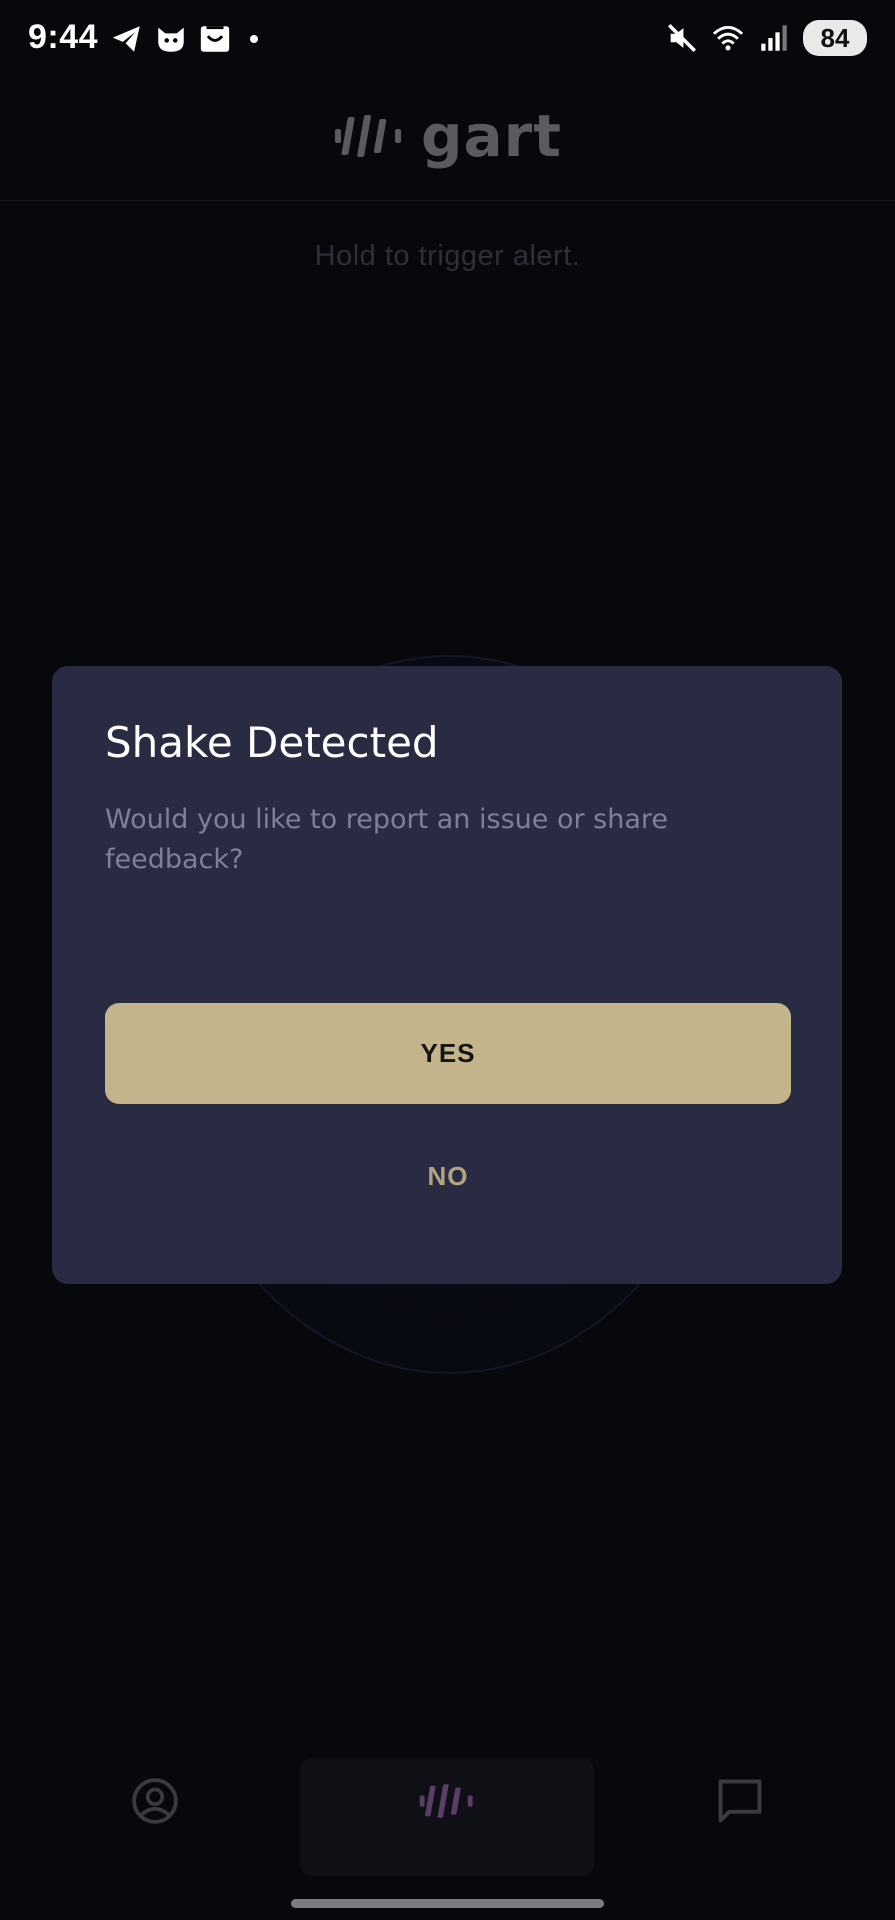 This screenshot has width=895, height=1920. Describe the element at coordinates (835, 38) in the screenshot. I see `battery-level: 84` at that location.